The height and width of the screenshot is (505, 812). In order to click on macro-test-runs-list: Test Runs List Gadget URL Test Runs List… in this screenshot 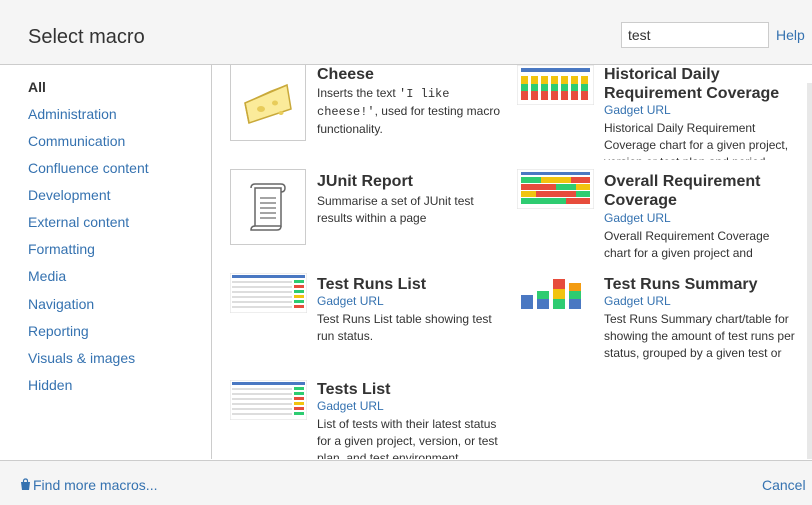, I will do `click(365, 311)`.